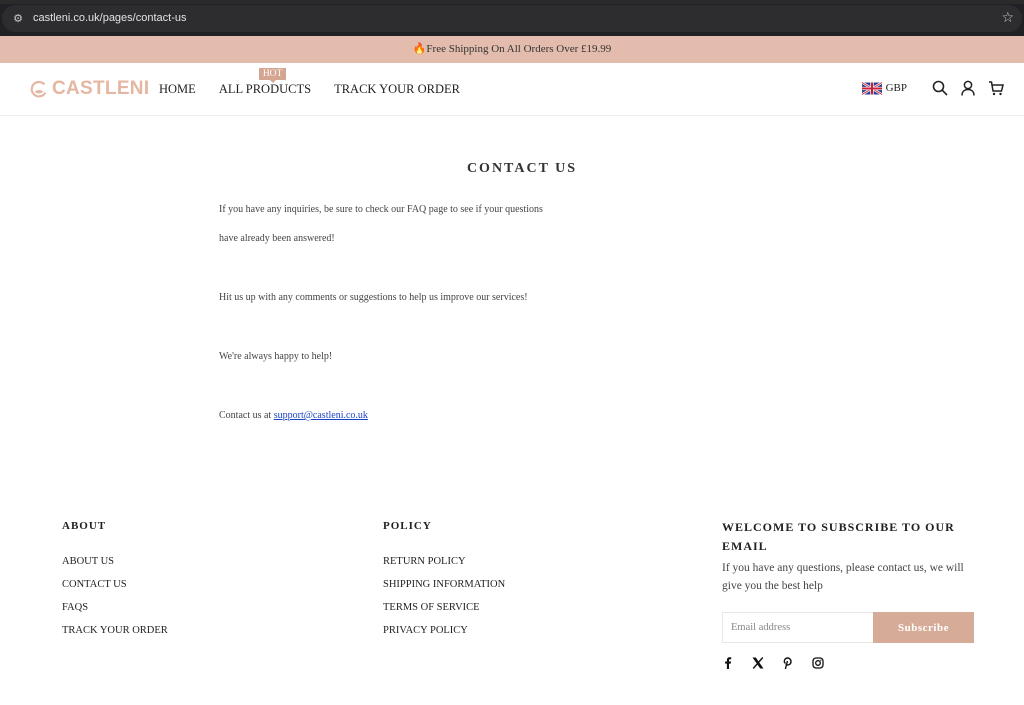 This screenshot has width=1024, height=705. Describe the element at coordinates (512, 2) in the screenshot. I see `tab-strip` at that location.